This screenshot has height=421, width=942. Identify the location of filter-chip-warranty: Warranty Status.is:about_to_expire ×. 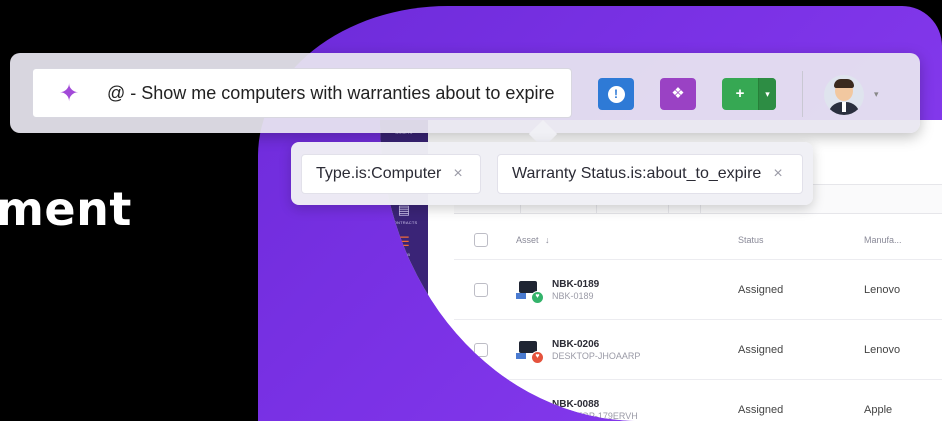
(650, 174).